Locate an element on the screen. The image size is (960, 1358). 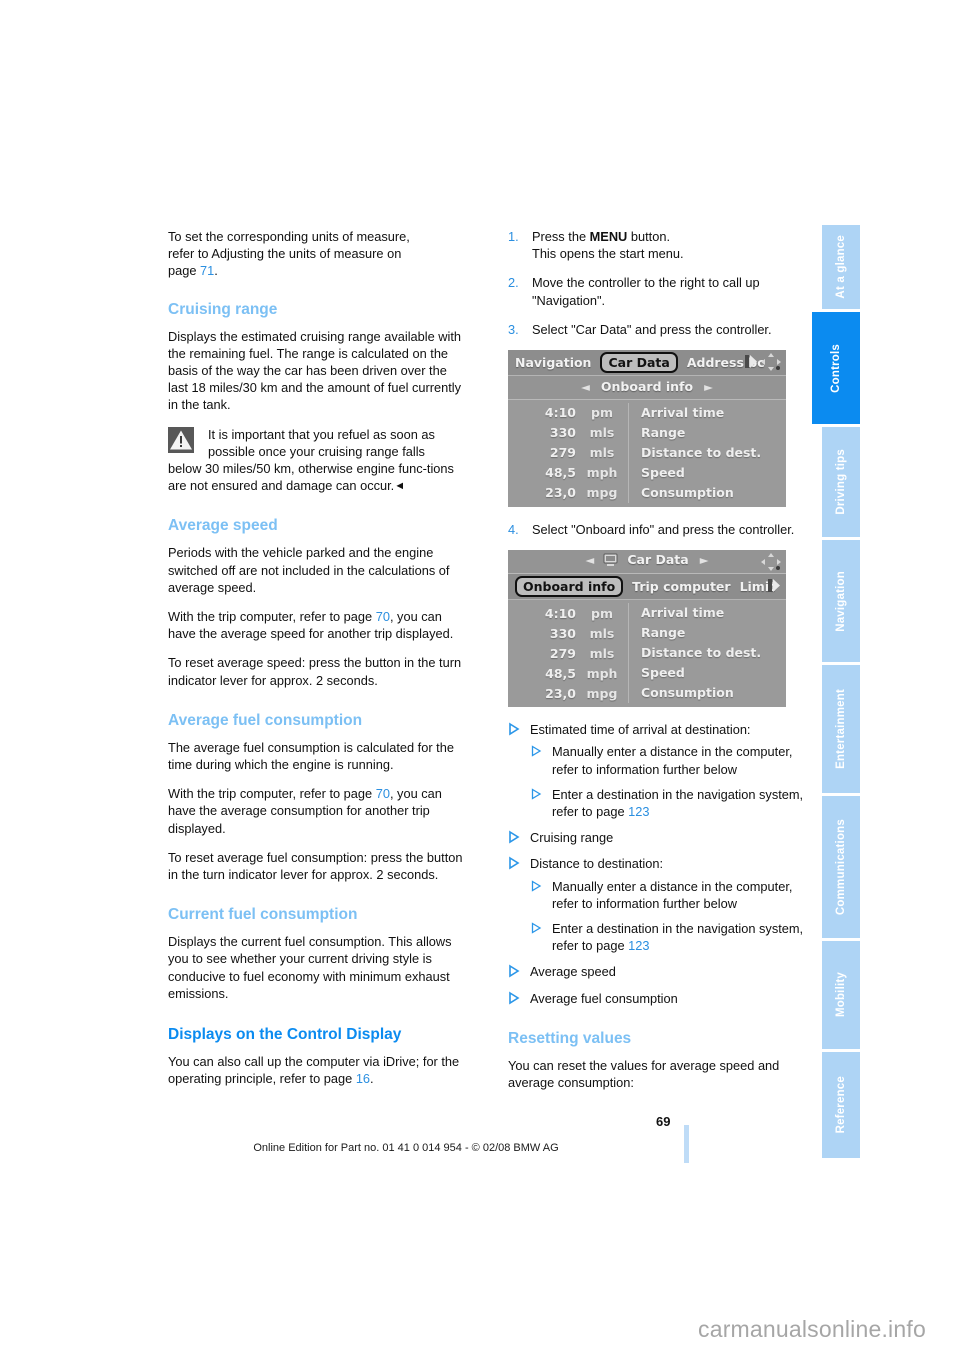
site-watermark: carmanualsonline.info is located at coordinates (812, 1329).